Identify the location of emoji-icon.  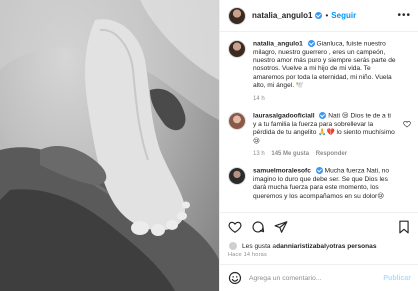
(235, 278).